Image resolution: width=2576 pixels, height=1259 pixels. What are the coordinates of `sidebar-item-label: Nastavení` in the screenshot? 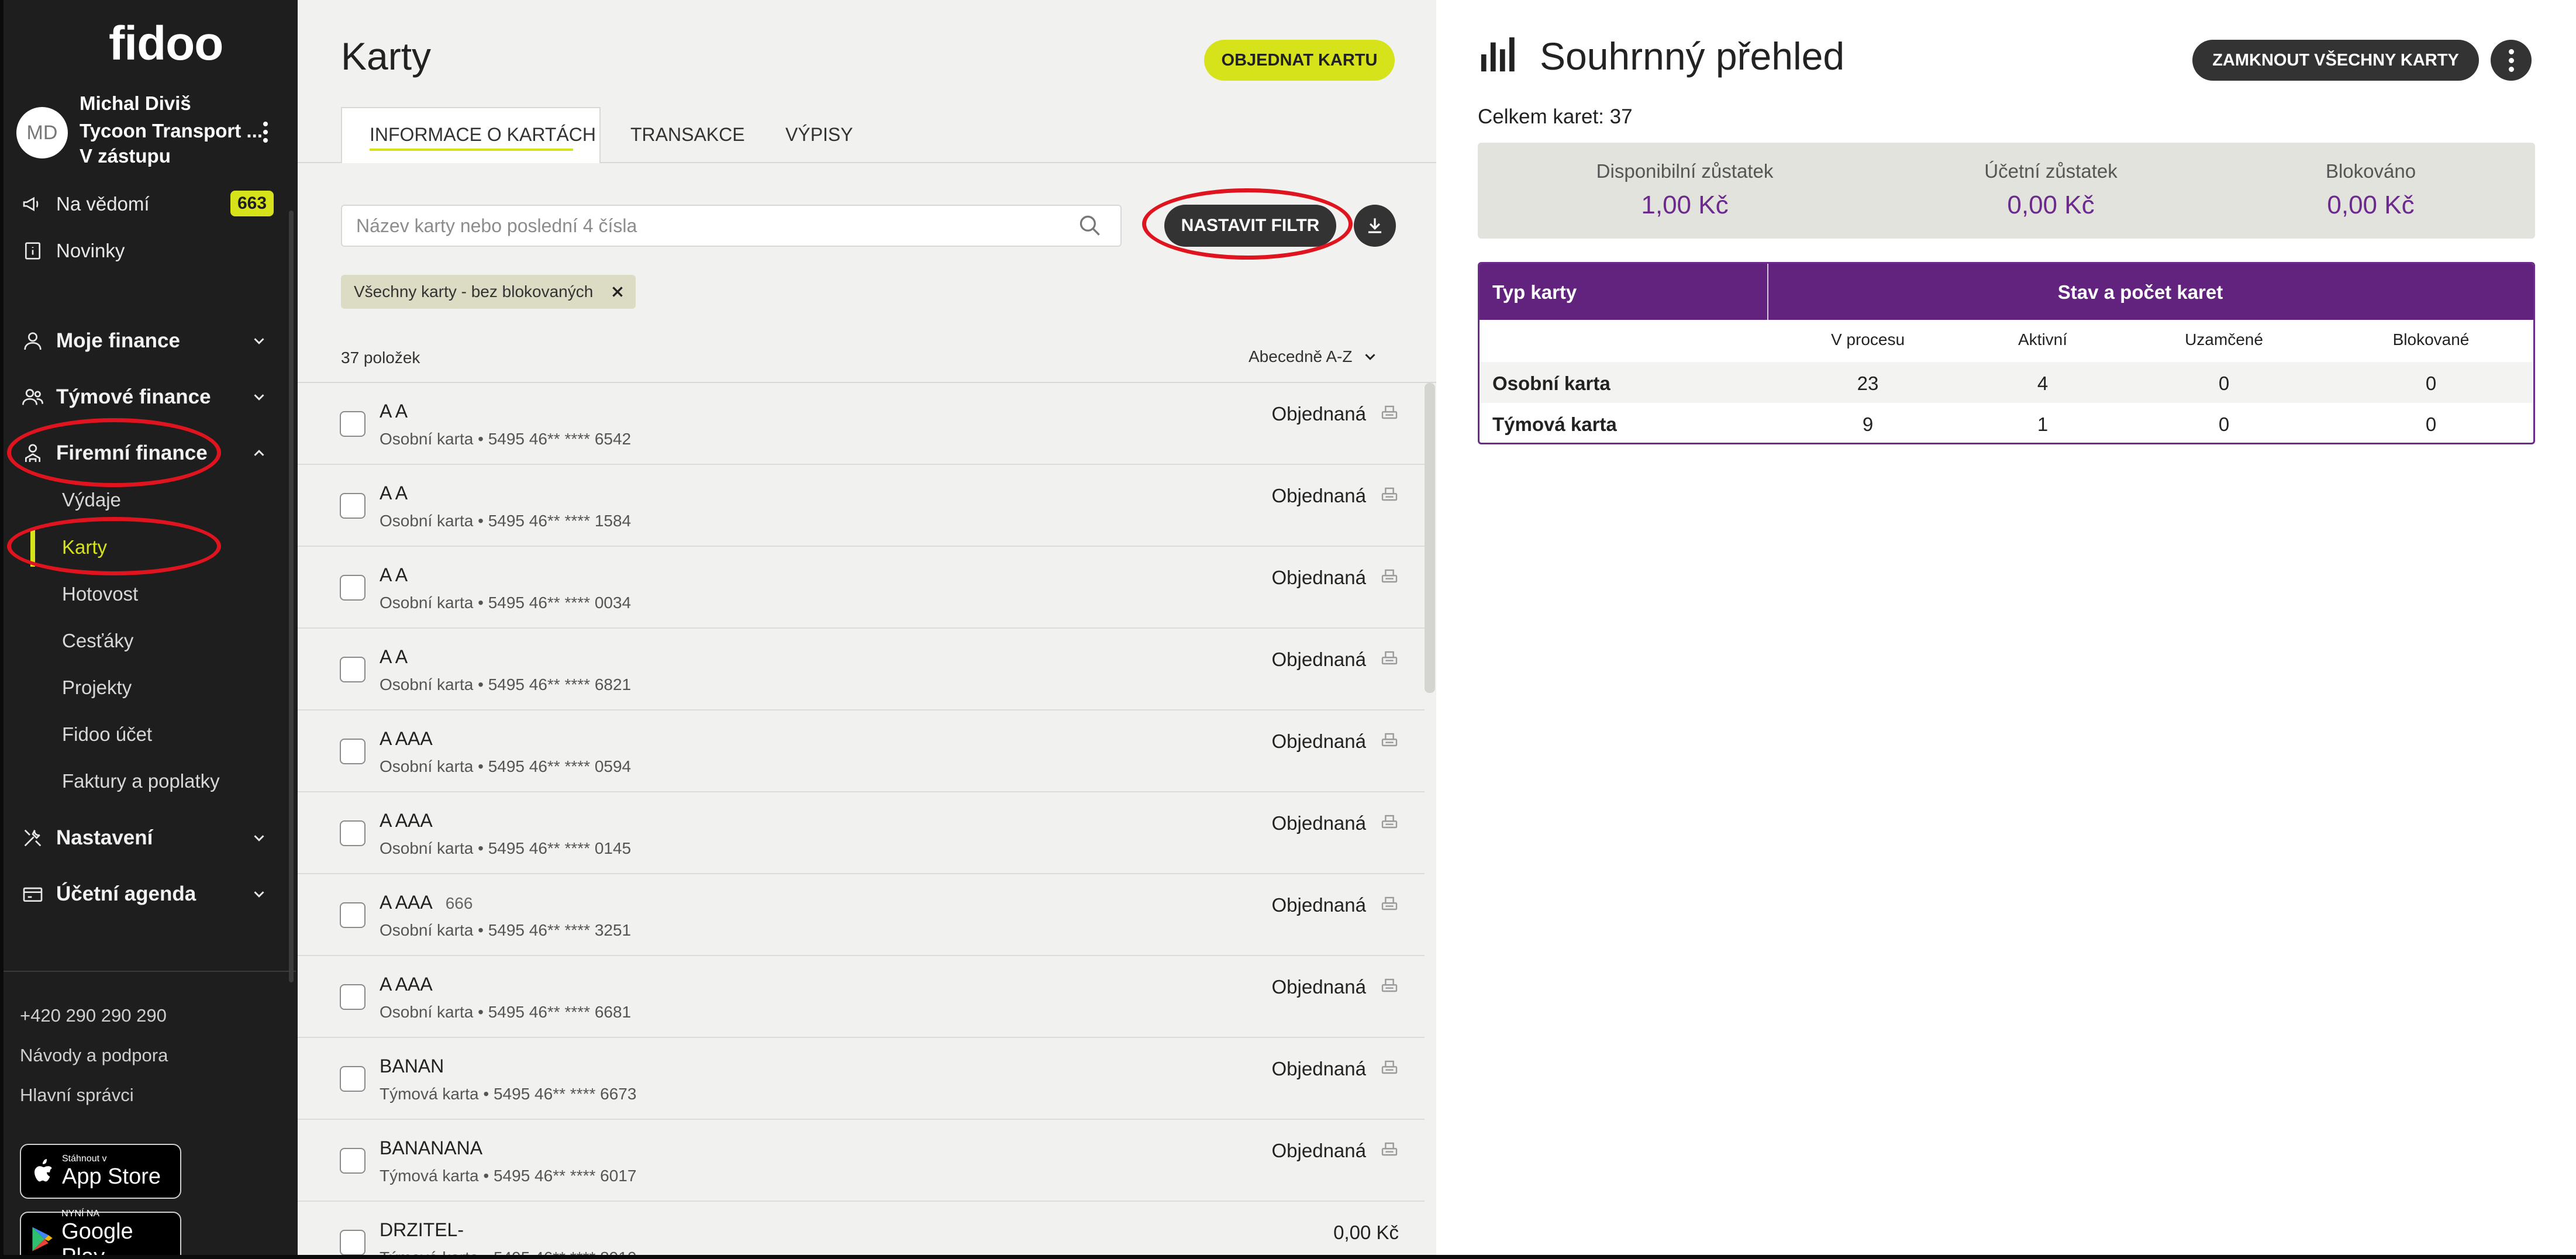 It's located at (105, 837).